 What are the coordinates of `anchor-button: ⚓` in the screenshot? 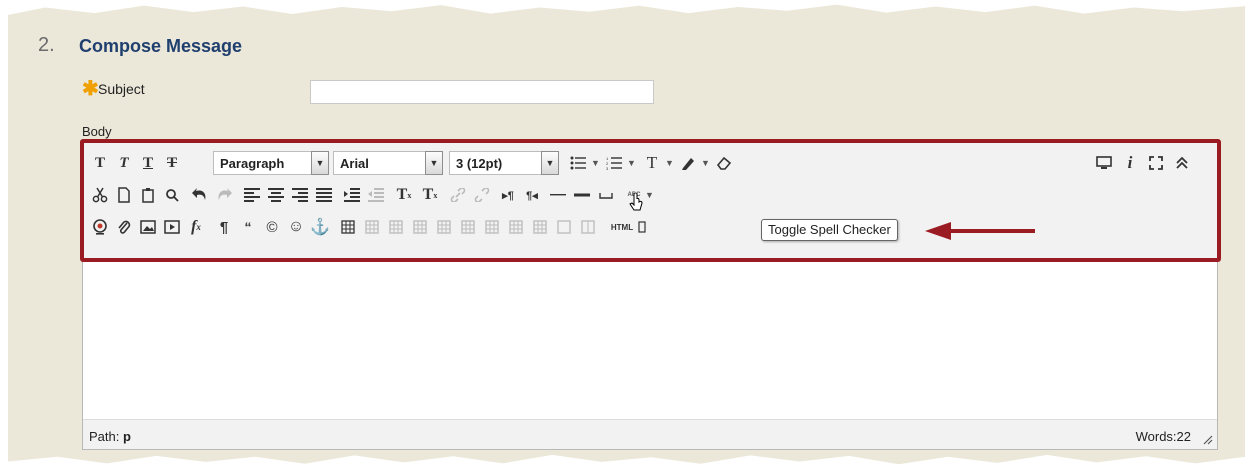 It's located at (320, 227).